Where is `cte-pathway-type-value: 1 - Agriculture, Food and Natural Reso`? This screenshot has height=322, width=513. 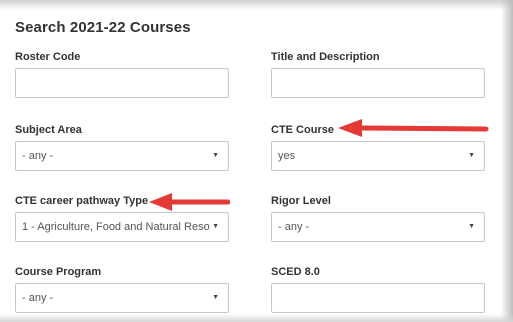 cte-pathway-type-value: 1 - Agriculture, Food and Natural Reso is located at coordinates (116, 227).